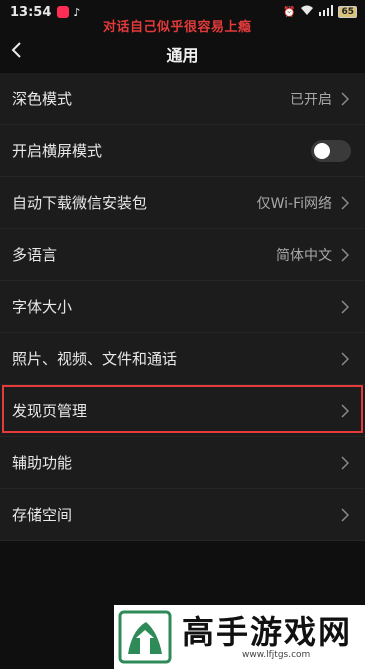 Image resolution: width=365 pixels, height=669 pixels. Describe the element at coordinates (80, 203) in the screenshot. I see `setting-label: 自动下载微信安装包` at that location.